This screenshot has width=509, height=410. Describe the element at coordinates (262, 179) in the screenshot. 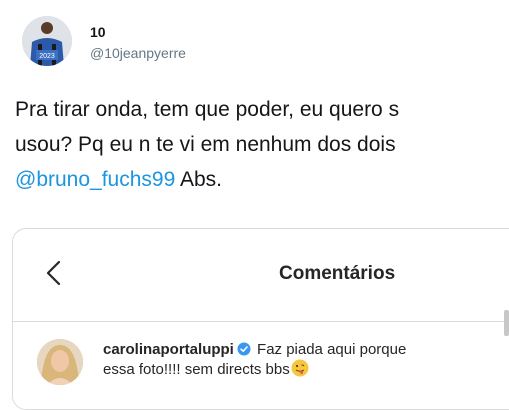

I see `tweet-text-line-3: @bruno_fuchs99 Abs.` at that location.